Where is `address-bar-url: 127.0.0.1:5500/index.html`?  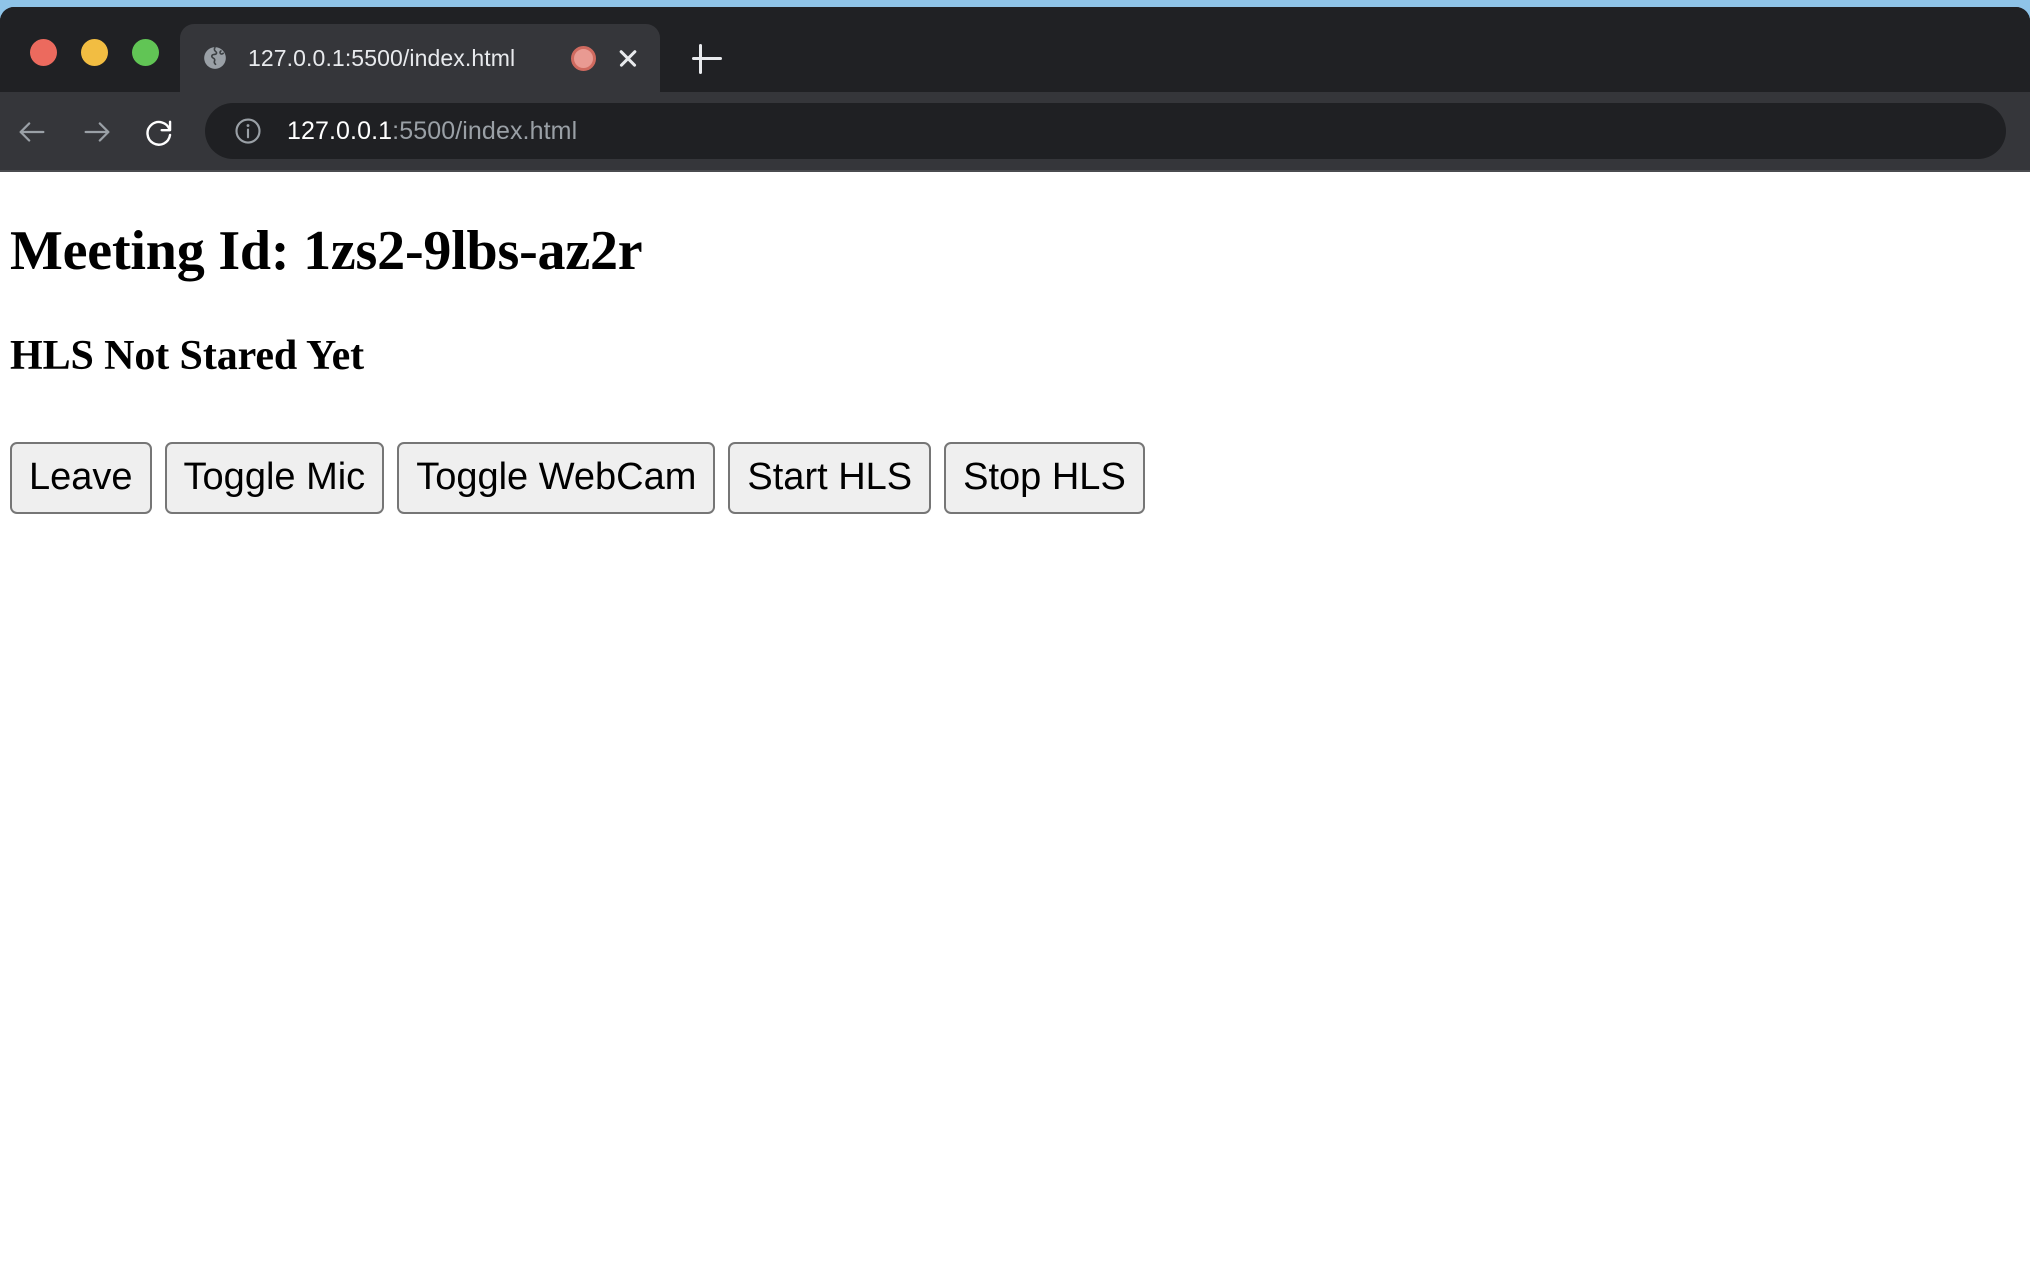 address-bar-url: 127.0.0.1:5500/index.html is located at coordinates (432, 130).